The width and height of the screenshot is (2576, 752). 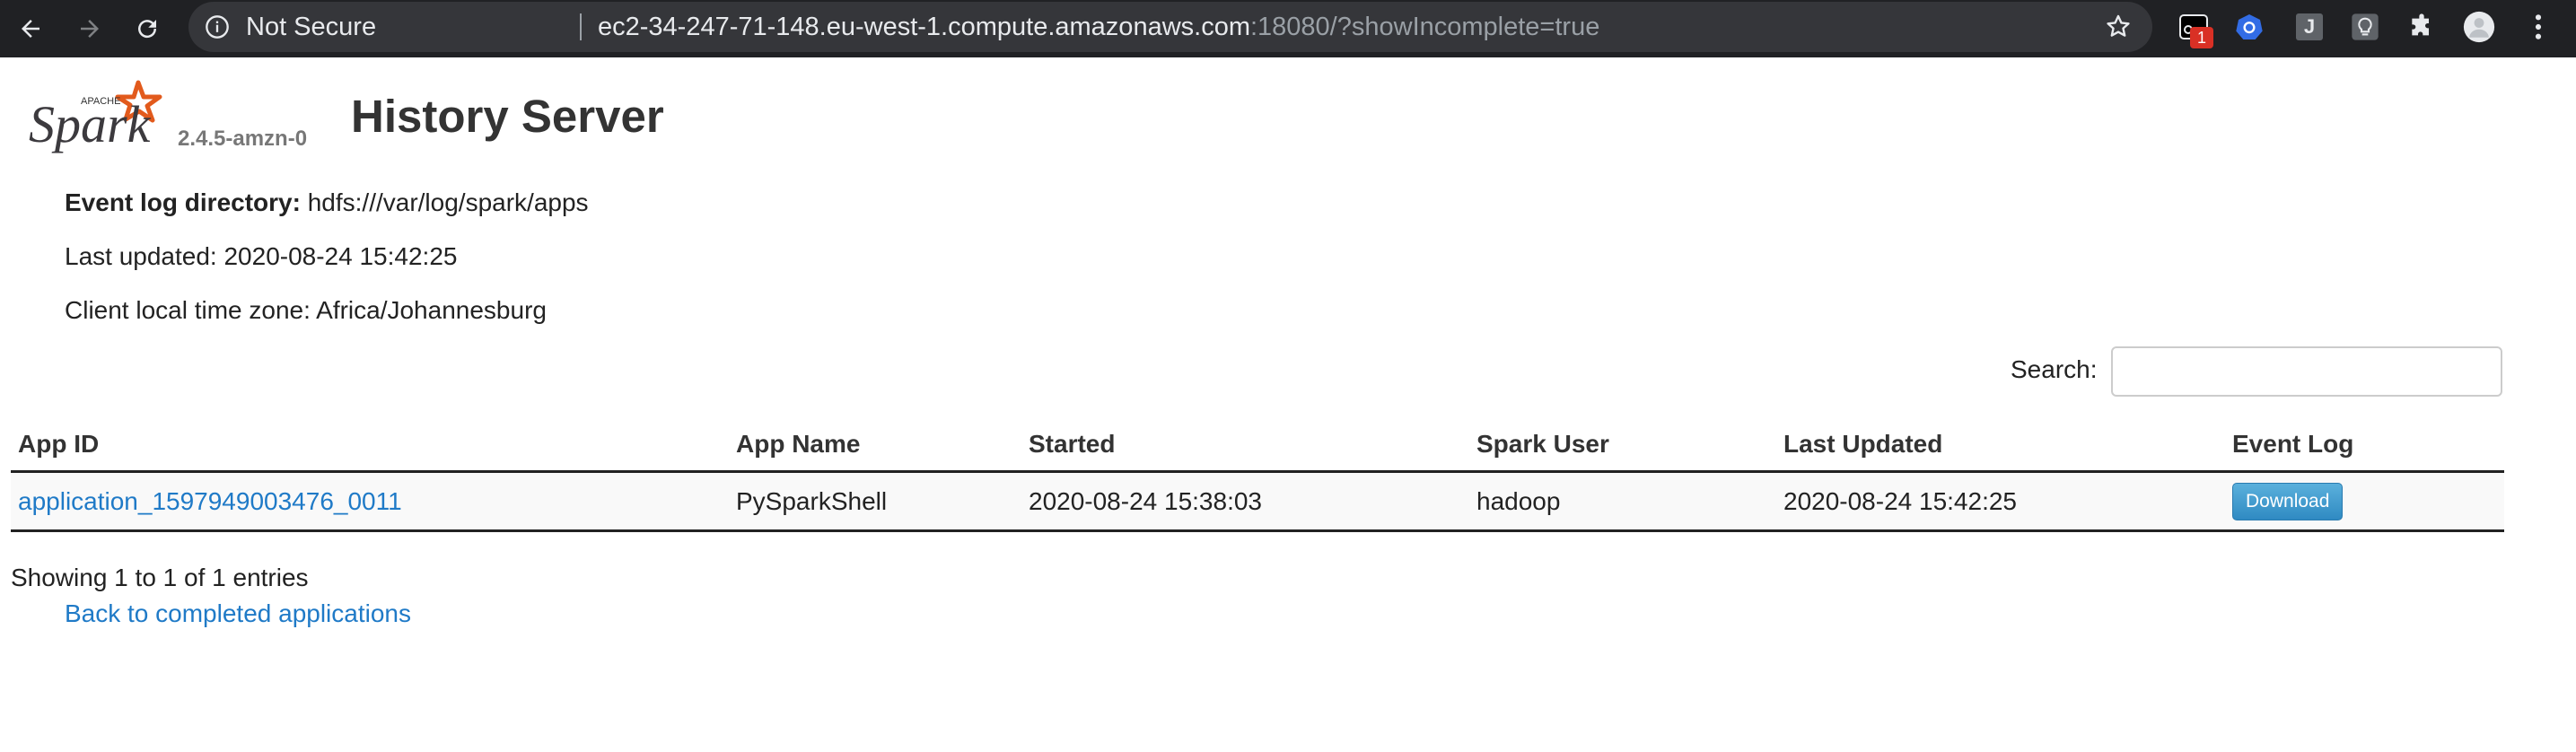 I want to click on logo-spark-text: Spark, so click(x=90, y=124).